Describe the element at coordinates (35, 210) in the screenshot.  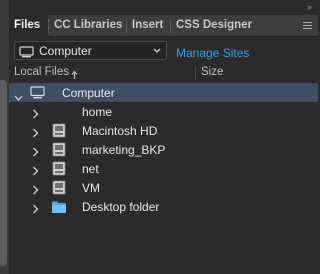
I see `chevron-right-icon` at that location.